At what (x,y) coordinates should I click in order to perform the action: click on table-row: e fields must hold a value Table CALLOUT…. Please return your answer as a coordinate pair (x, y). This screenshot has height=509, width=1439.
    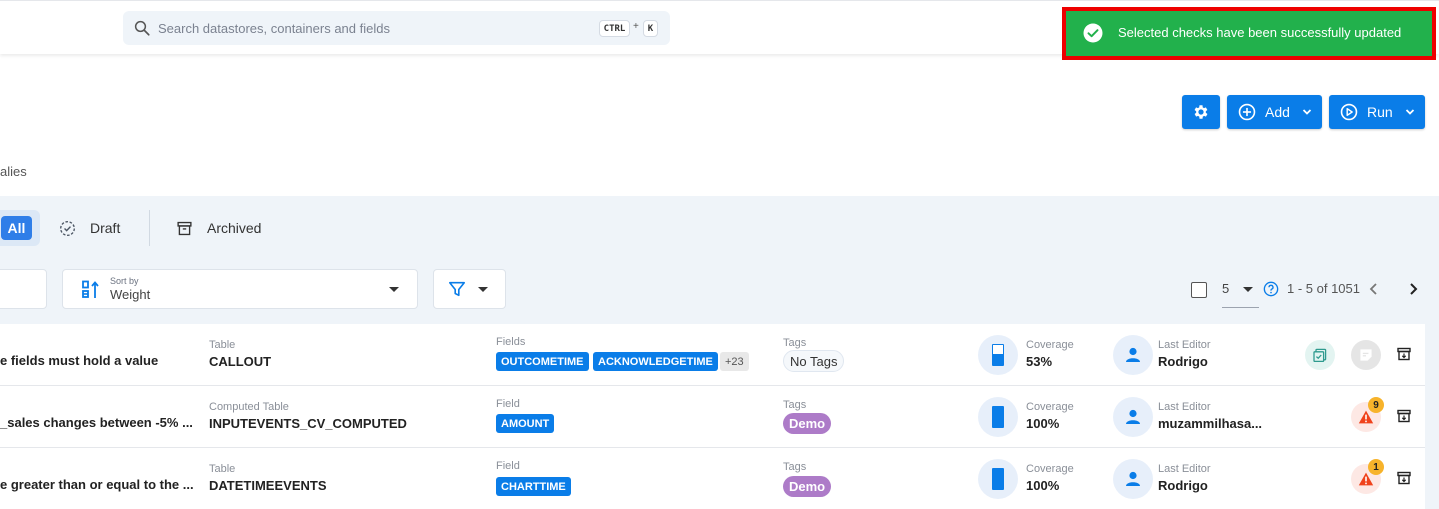
    Looking at the image, I should click on (712, 355).